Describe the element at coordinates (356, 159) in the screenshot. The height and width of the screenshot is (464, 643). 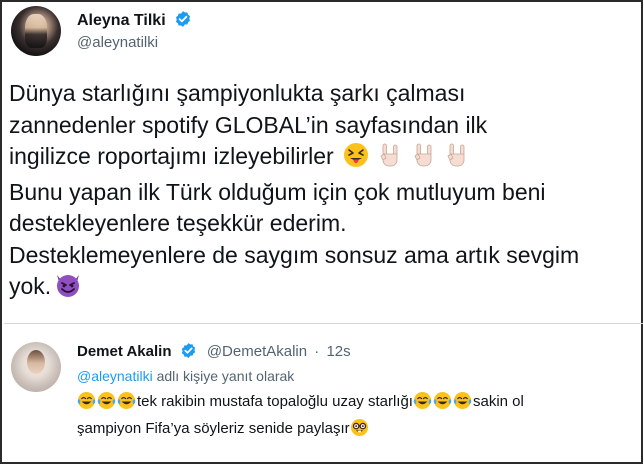
I see `squinting-tongue-emoji-icon` at that location.